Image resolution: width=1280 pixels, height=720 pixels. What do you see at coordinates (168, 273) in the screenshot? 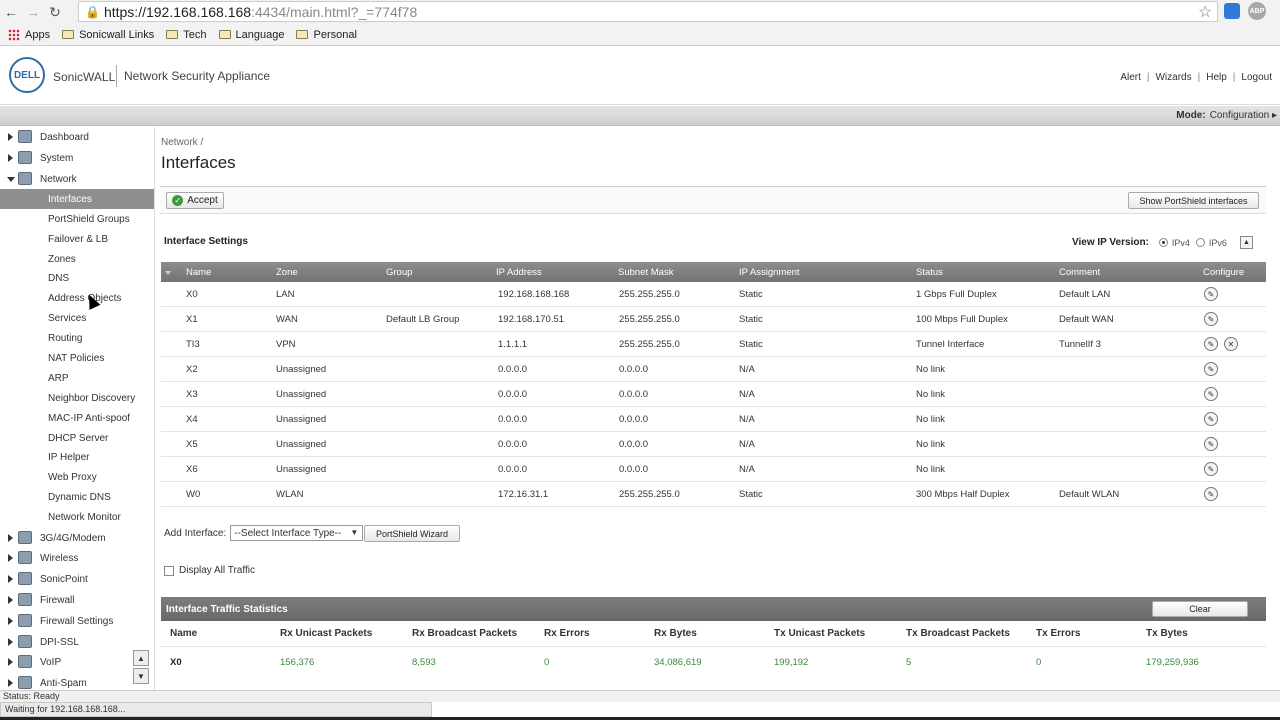
I see `sort-icon` at bounding box center [168, 273].